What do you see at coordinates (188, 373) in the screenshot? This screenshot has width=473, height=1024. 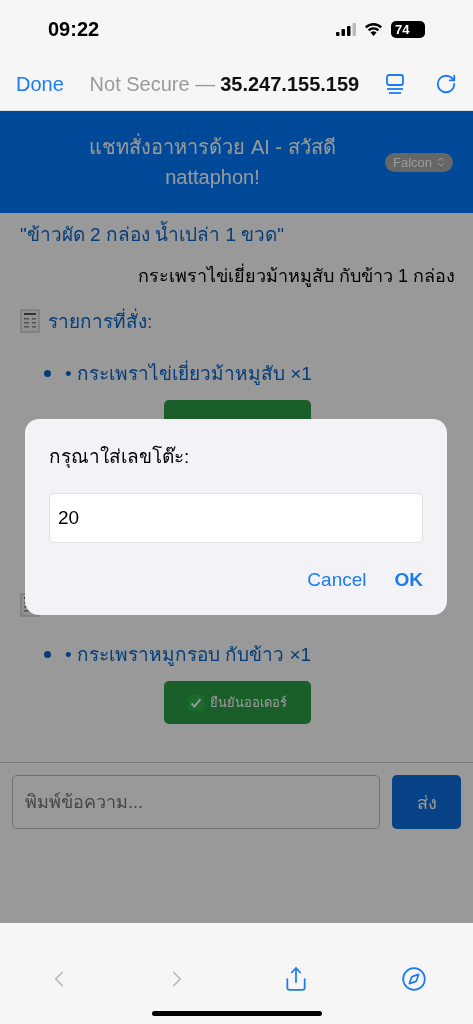 I see `order-item: • กระเพราไข่เยี่ยวม้าหมูสับ ×1` at bounding box center [188, 373].